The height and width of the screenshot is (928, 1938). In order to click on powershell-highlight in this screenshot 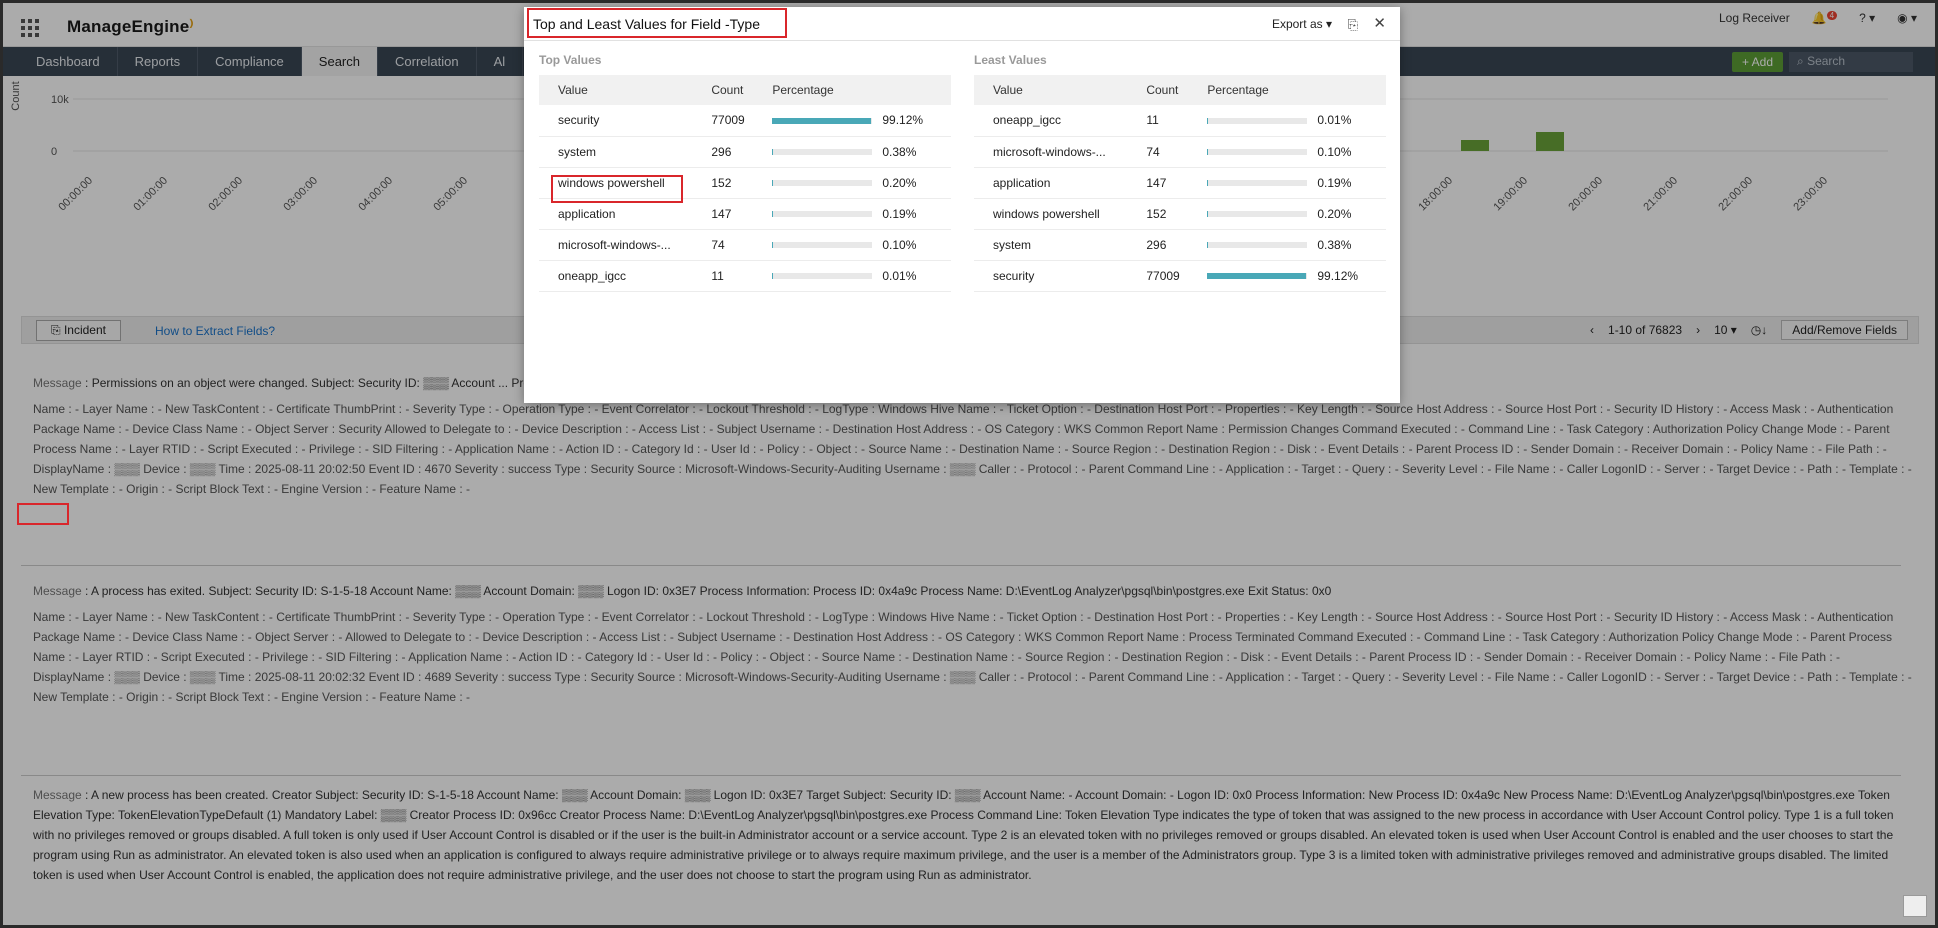, I will do `click(617, 189)`.